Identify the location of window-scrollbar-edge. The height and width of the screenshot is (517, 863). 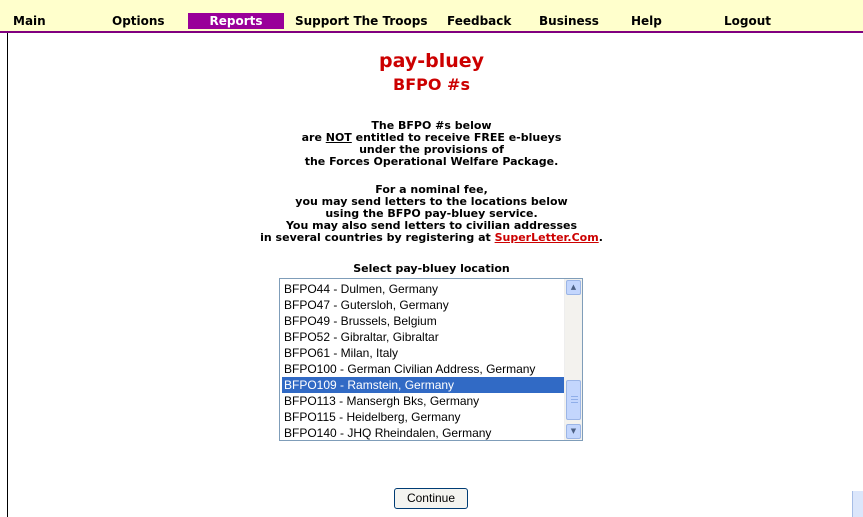
(857, 504).